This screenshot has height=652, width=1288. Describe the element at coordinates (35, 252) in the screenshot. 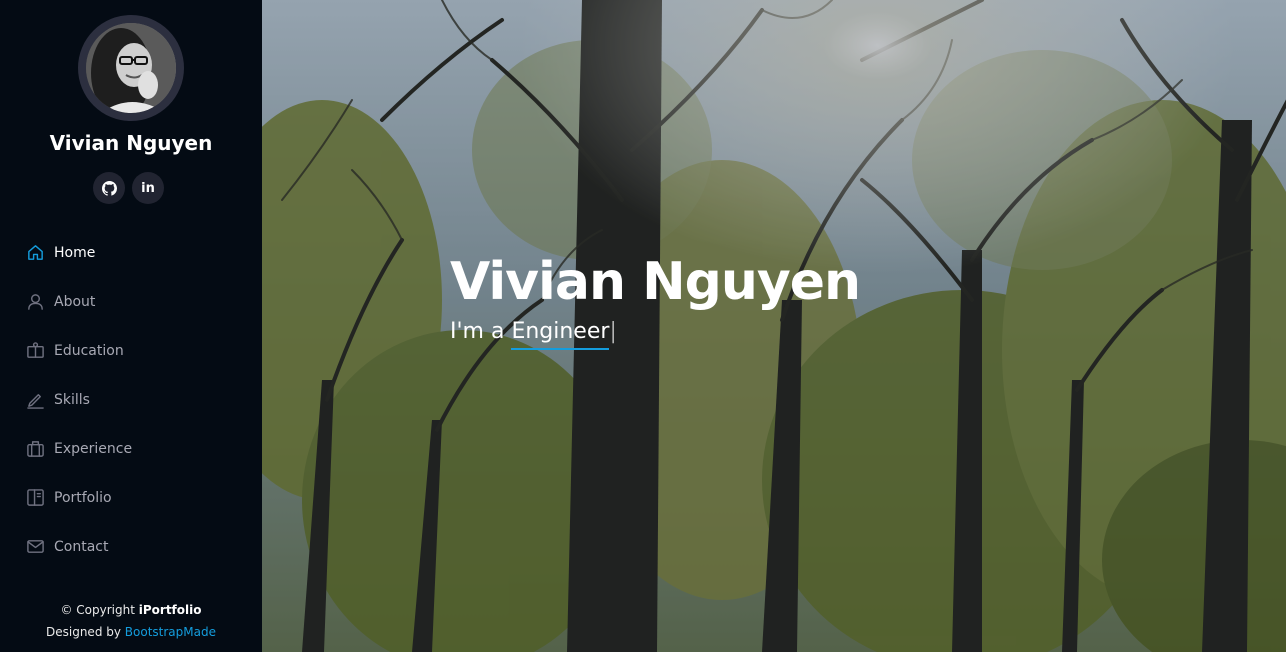

I see `home-icon` at that location.